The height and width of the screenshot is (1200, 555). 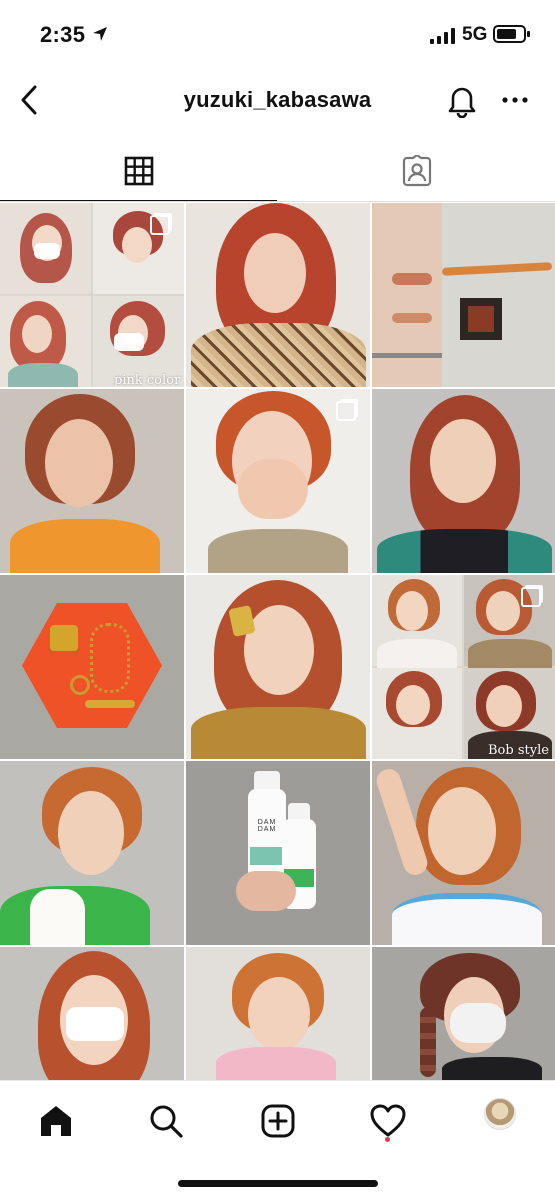 I want to click on post-thumbnail-11: DAM DAM, so click(x=278, y=853).